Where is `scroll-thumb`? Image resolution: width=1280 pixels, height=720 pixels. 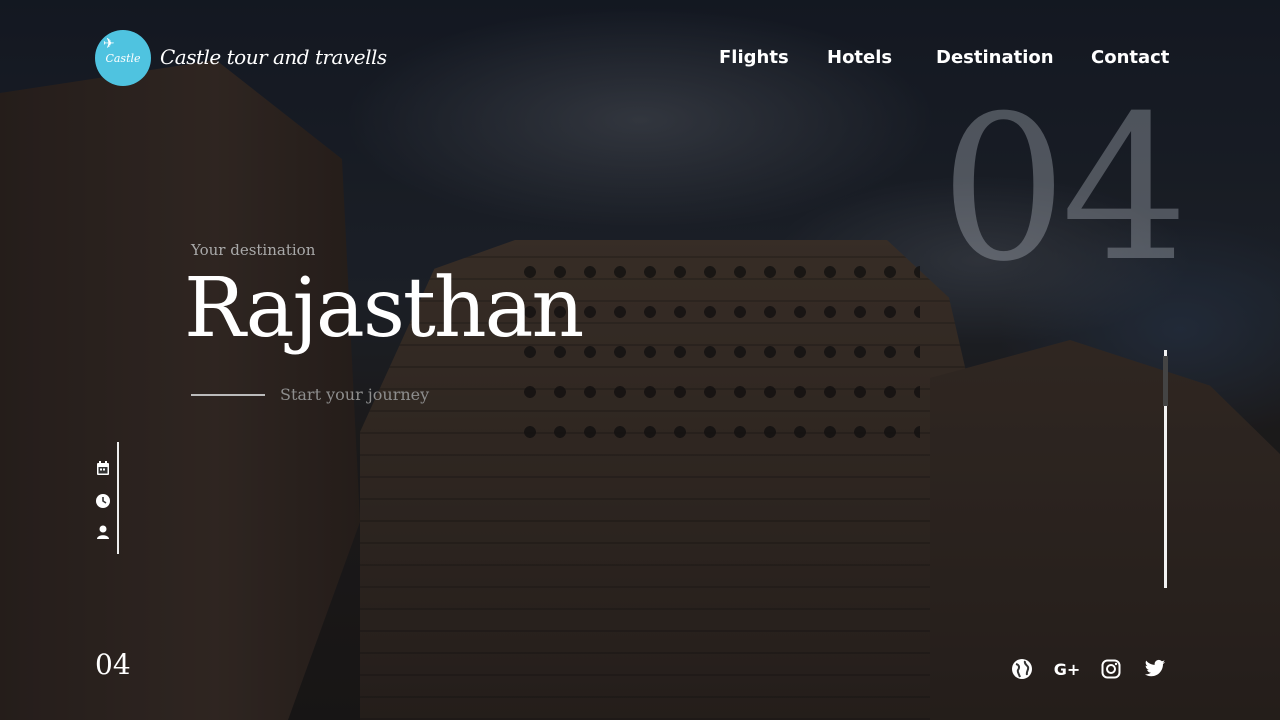
scroll-thumb is located at coordinates (1165, 381).